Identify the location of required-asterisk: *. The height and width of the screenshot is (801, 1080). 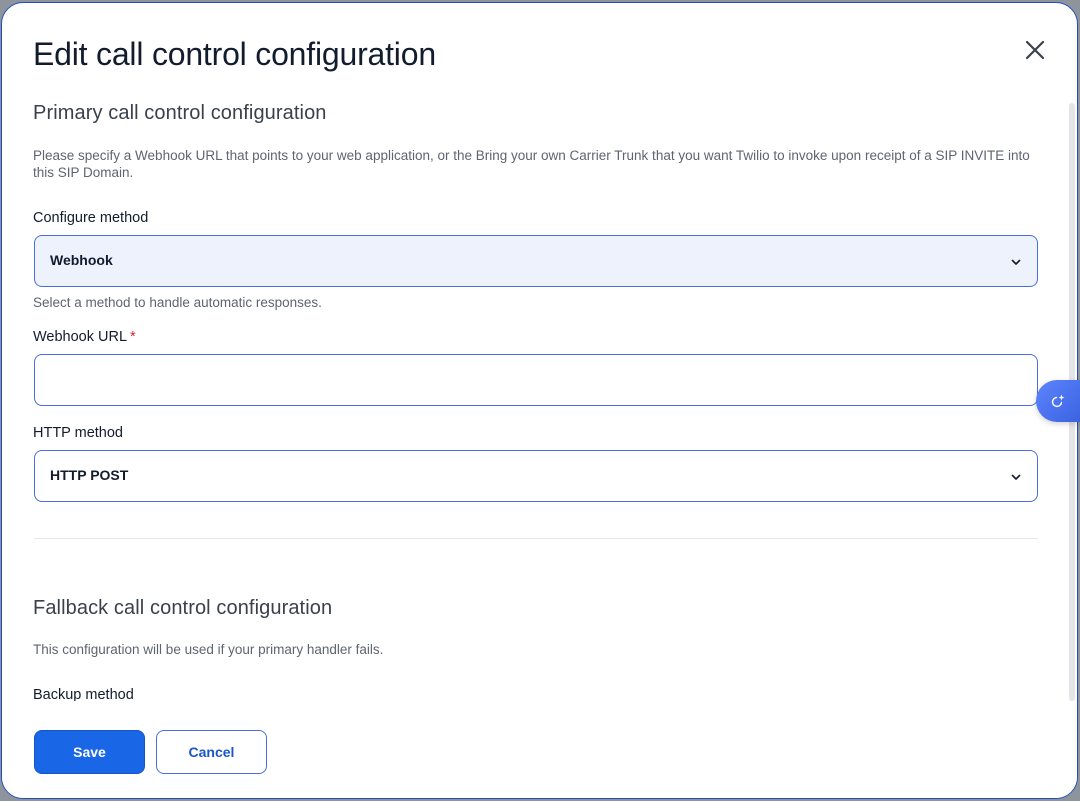
(133, 337).